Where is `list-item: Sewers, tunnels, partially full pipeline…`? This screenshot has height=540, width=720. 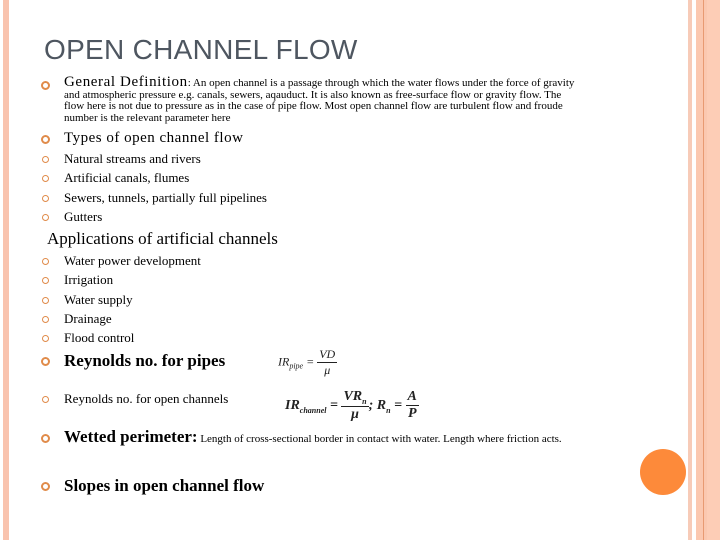
list-item: Sewers, tunnels, partially full pipeline… is located at coordinates (154, 198).